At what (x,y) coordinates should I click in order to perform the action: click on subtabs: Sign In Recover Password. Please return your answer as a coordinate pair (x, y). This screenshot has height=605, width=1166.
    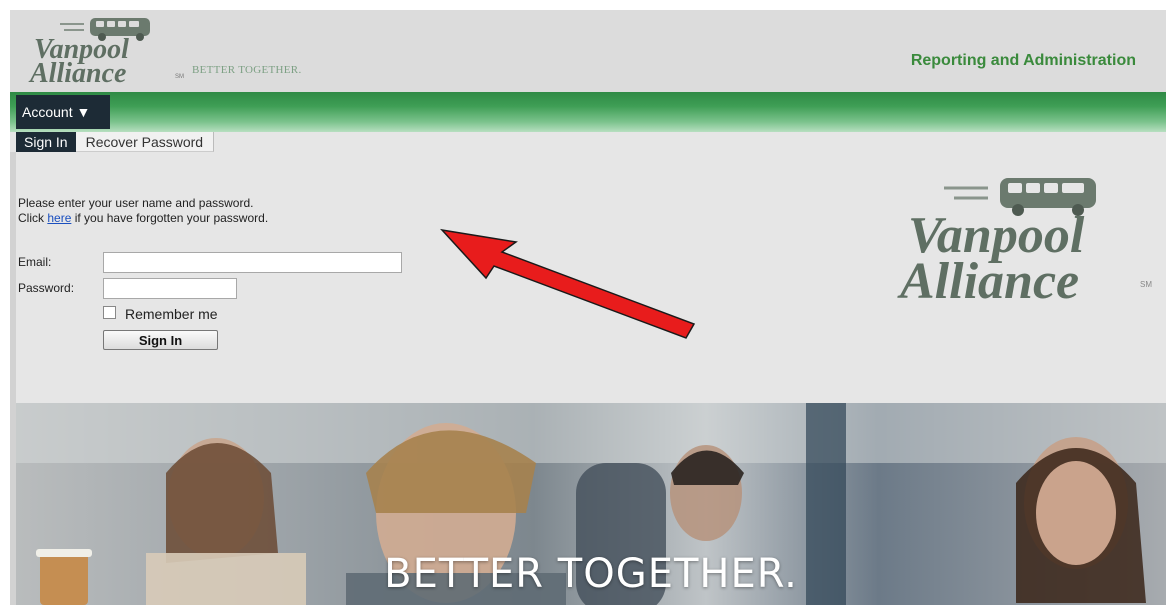
    Looking at the image, I should click on (115, 142).